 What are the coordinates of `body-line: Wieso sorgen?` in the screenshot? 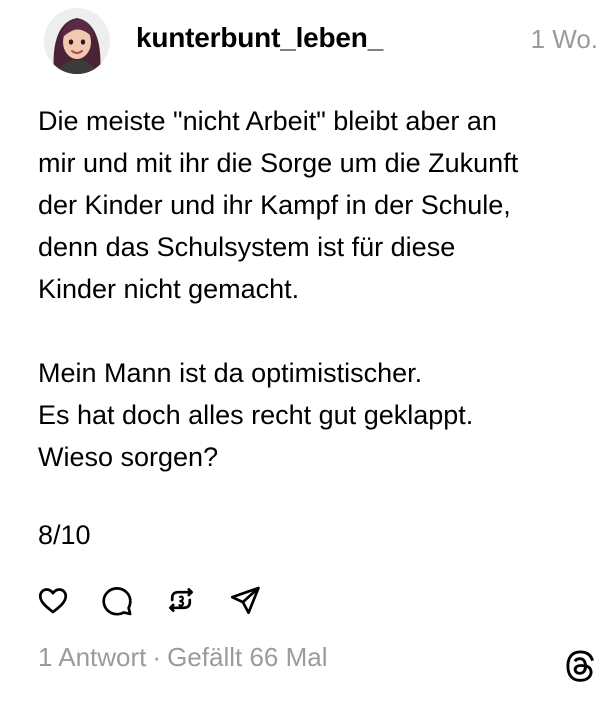 It's located at (128, 457).